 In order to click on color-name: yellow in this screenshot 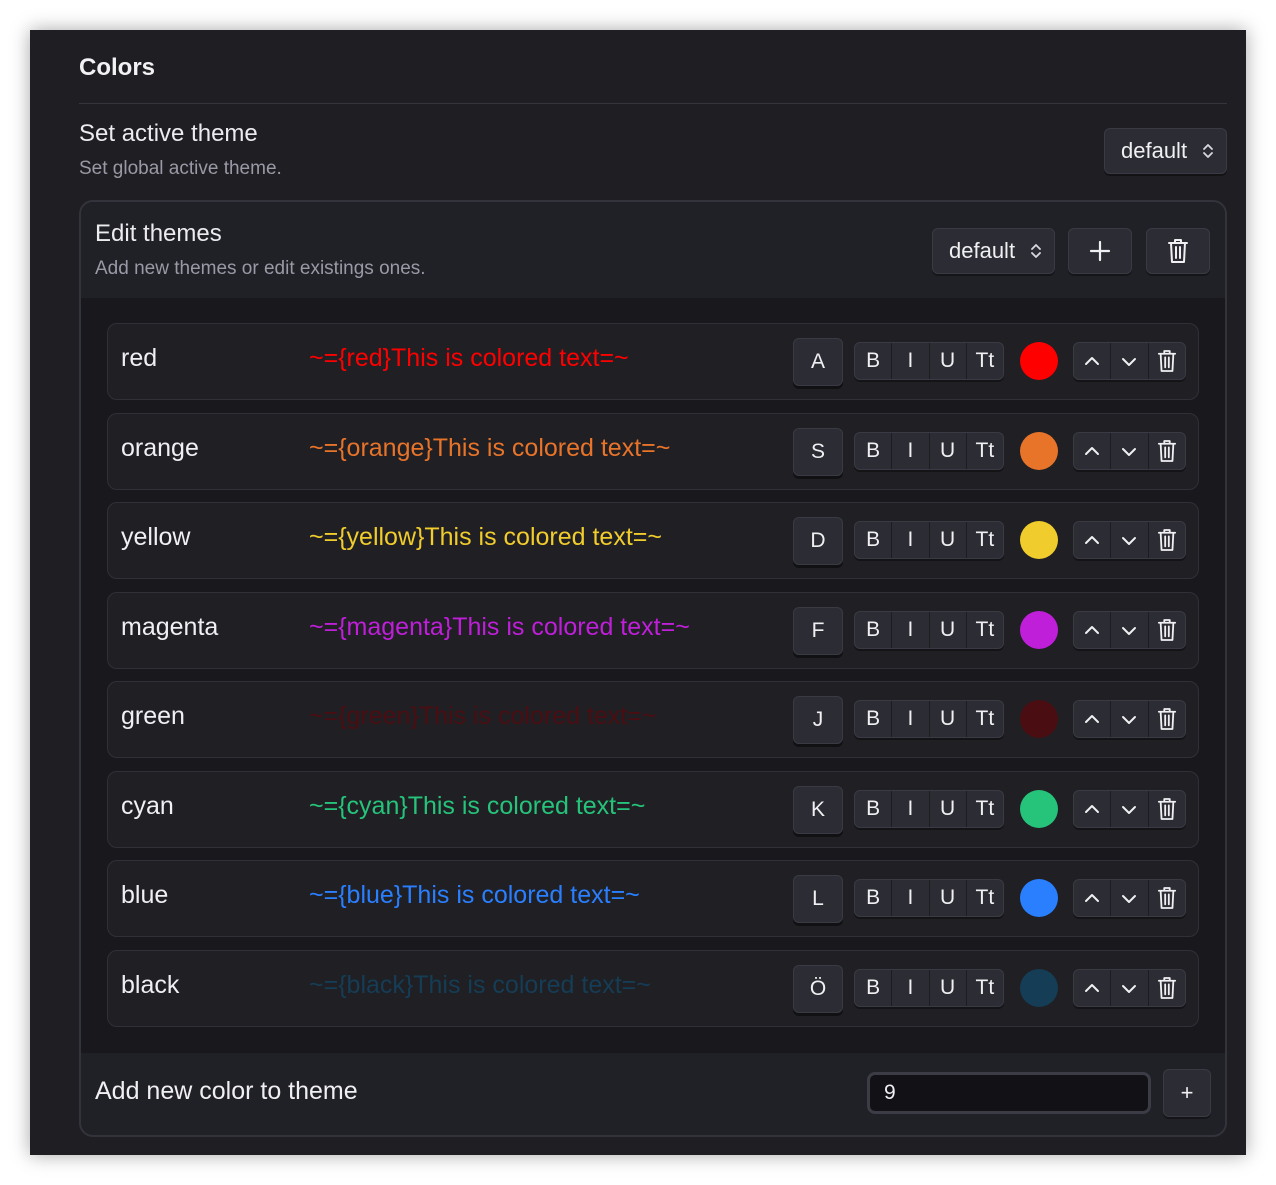, I will do `click(155, 537)`.